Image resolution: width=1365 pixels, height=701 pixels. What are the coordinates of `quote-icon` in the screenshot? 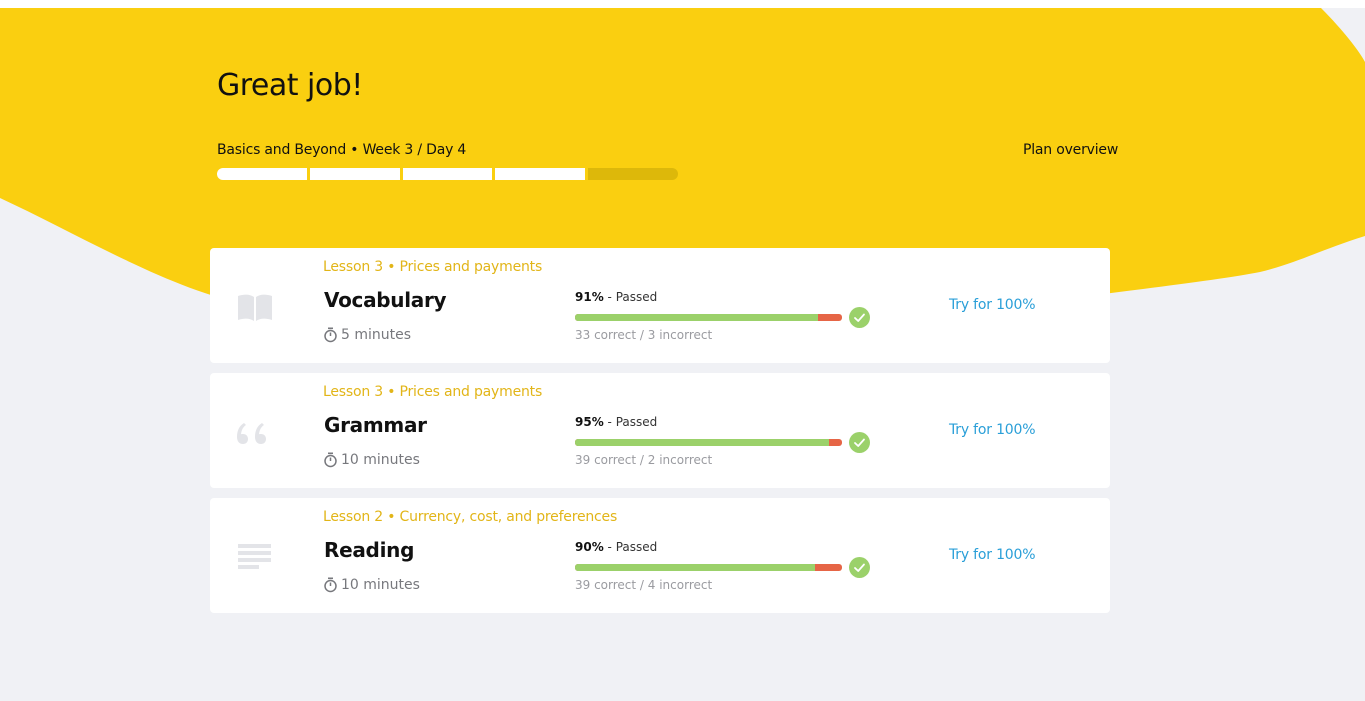 It's located at (251, 433).